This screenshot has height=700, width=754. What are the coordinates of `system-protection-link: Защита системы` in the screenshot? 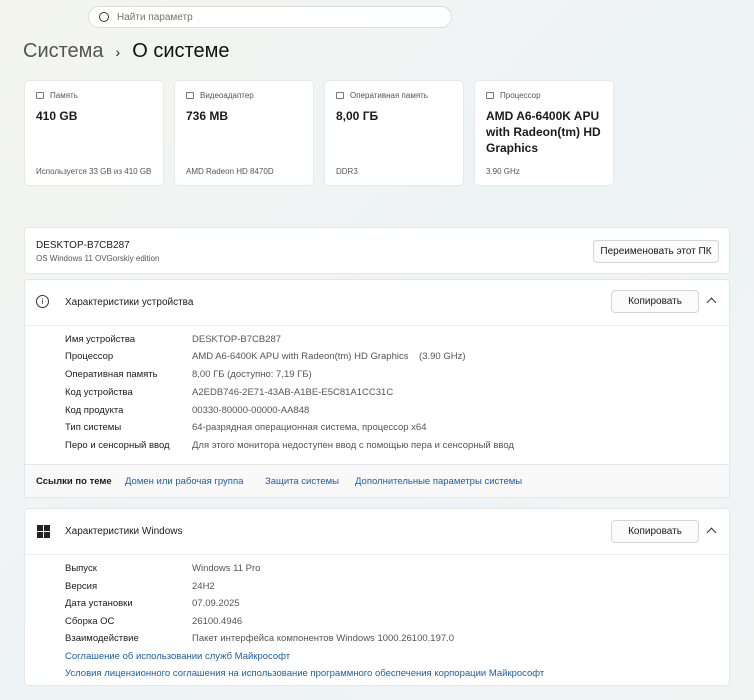 It's located at (302, 481).